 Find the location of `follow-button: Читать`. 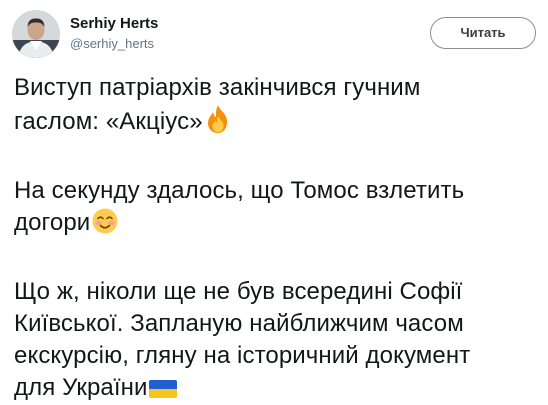

follow-button: Читать is located at coordinates (483, 33).